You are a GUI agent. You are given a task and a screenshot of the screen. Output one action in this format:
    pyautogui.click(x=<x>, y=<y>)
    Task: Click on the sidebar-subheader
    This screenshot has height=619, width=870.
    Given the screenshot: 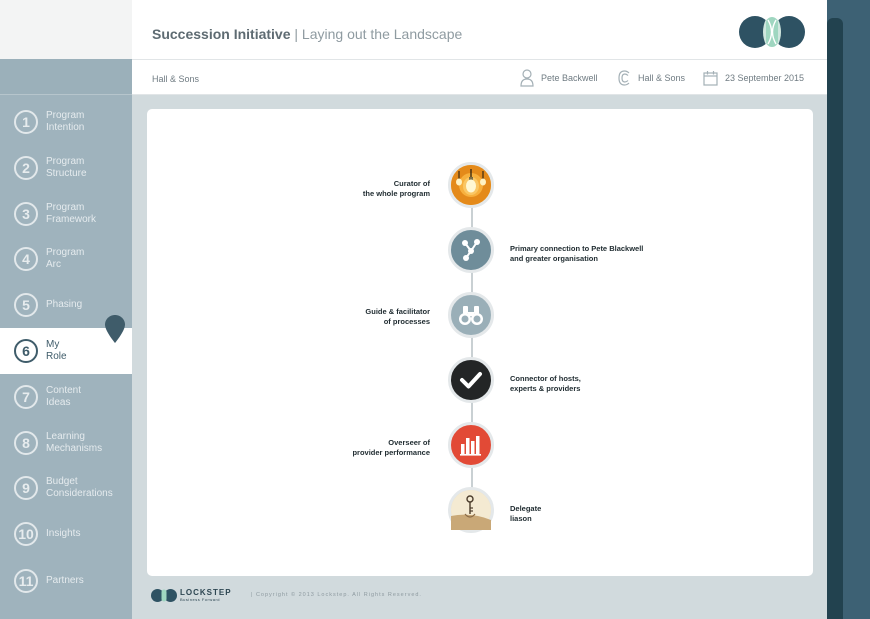 What is the action you would take?
    pyautogui.click(x=66, y=77)
    